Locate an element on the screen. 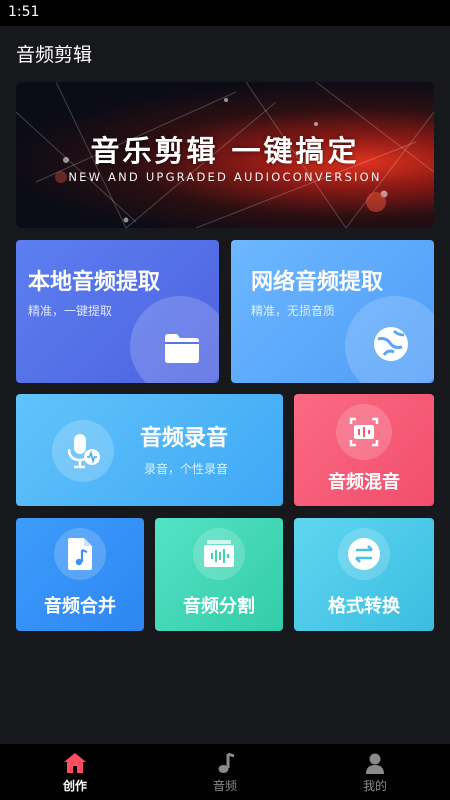 The width and height of the screenshot is (450, 800). card-title: 格式转换 is located at coordinates (364, 606).